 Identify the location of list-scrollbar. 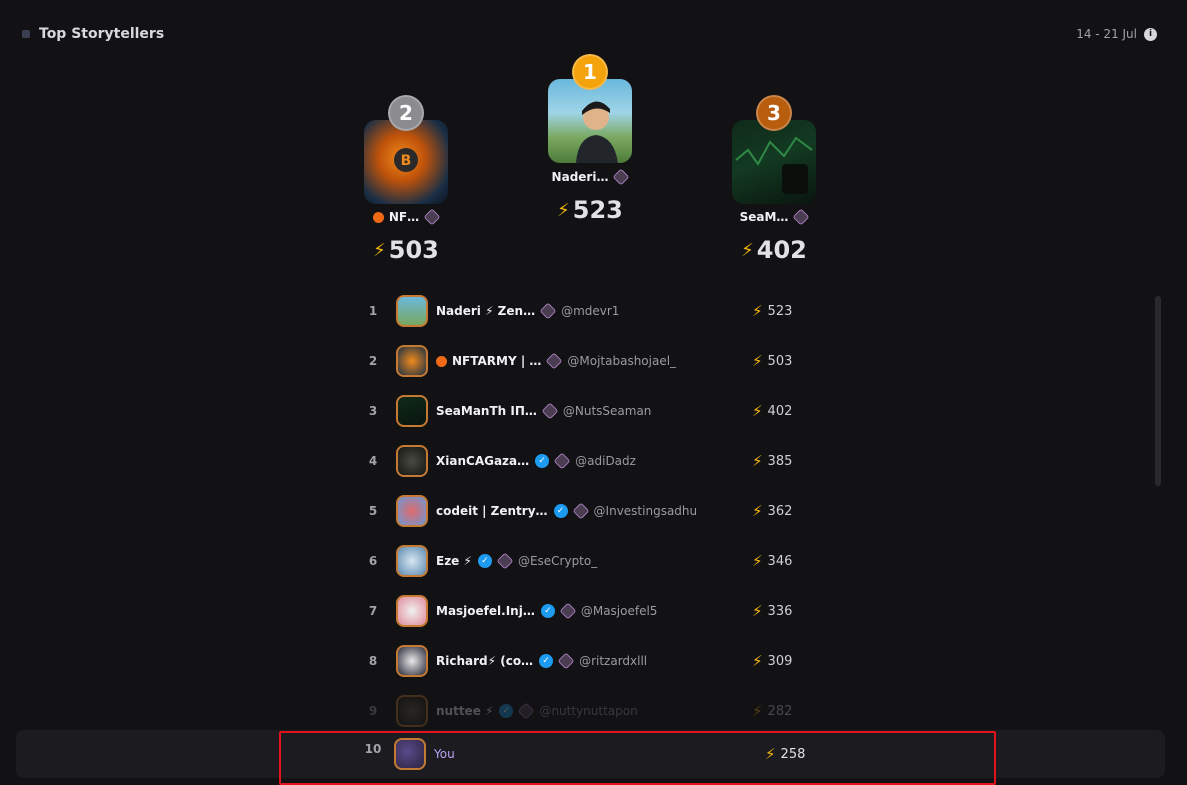
(1158, 391).